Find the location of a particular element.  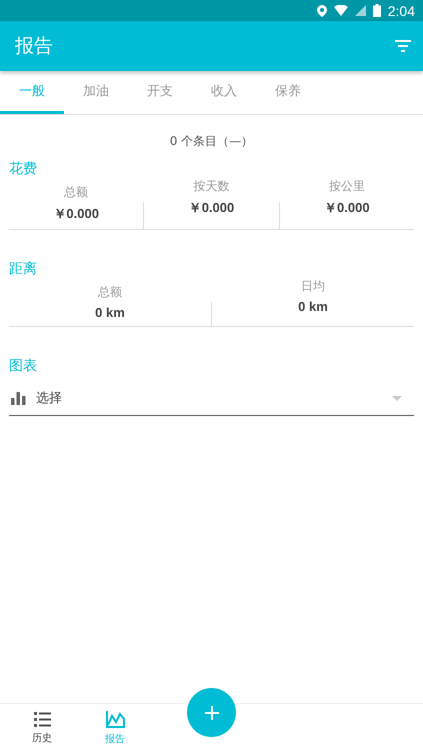

nav-item: 报告 is located at coordinates (115, 728).